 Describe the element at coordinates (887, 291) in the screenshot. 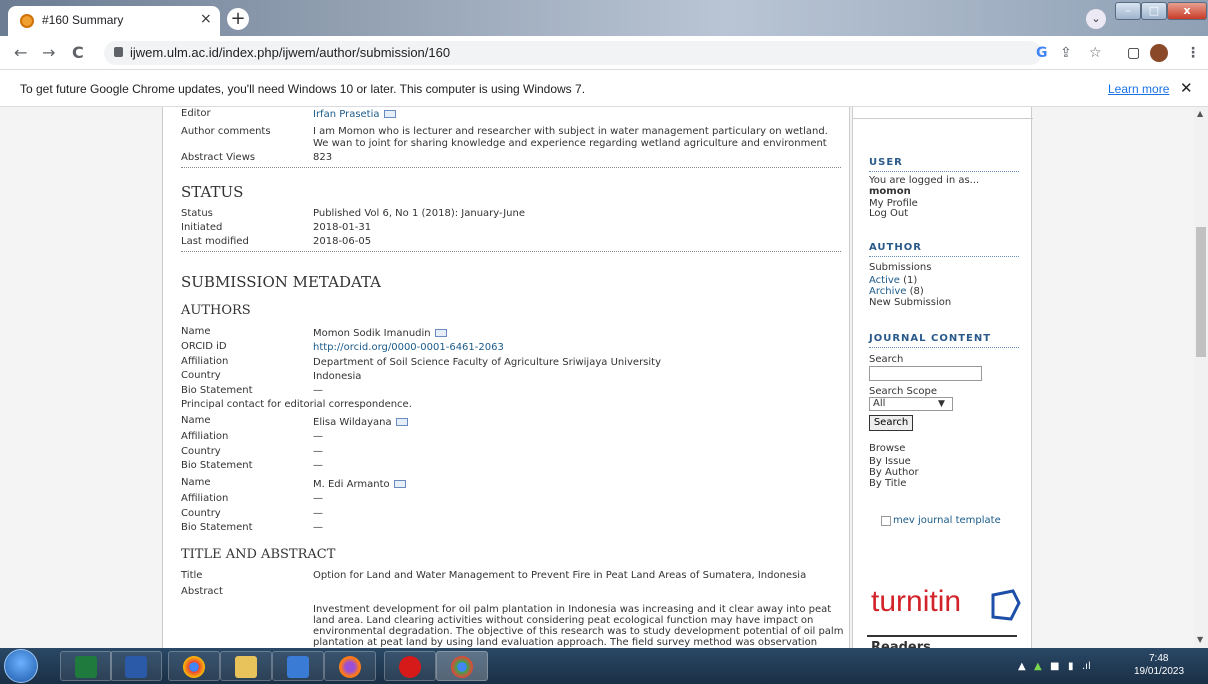

I see `archive-link: Archive` at that location.